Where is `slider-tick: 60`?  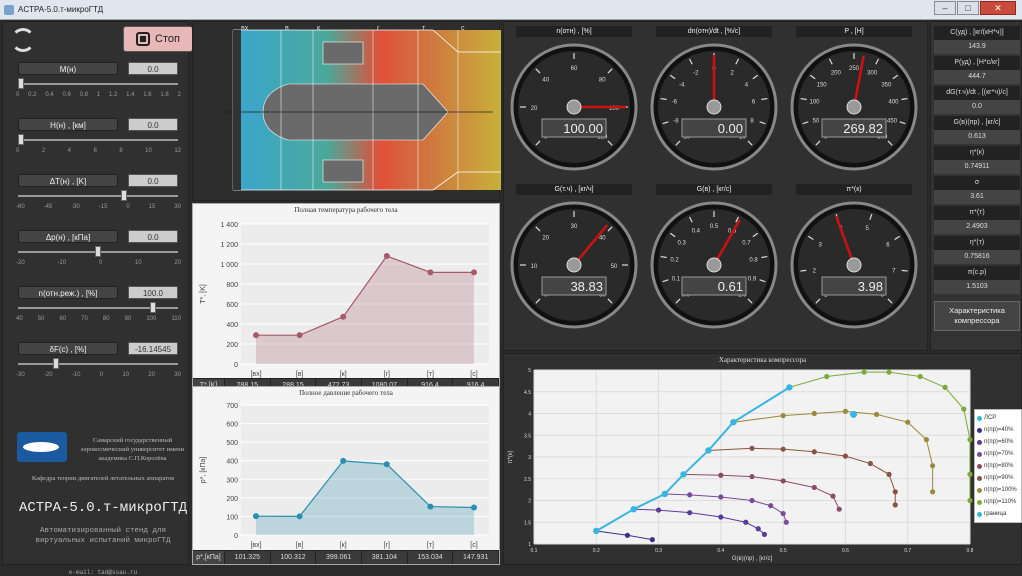
slider-tick: 60 is located at coordinates (63, 319).